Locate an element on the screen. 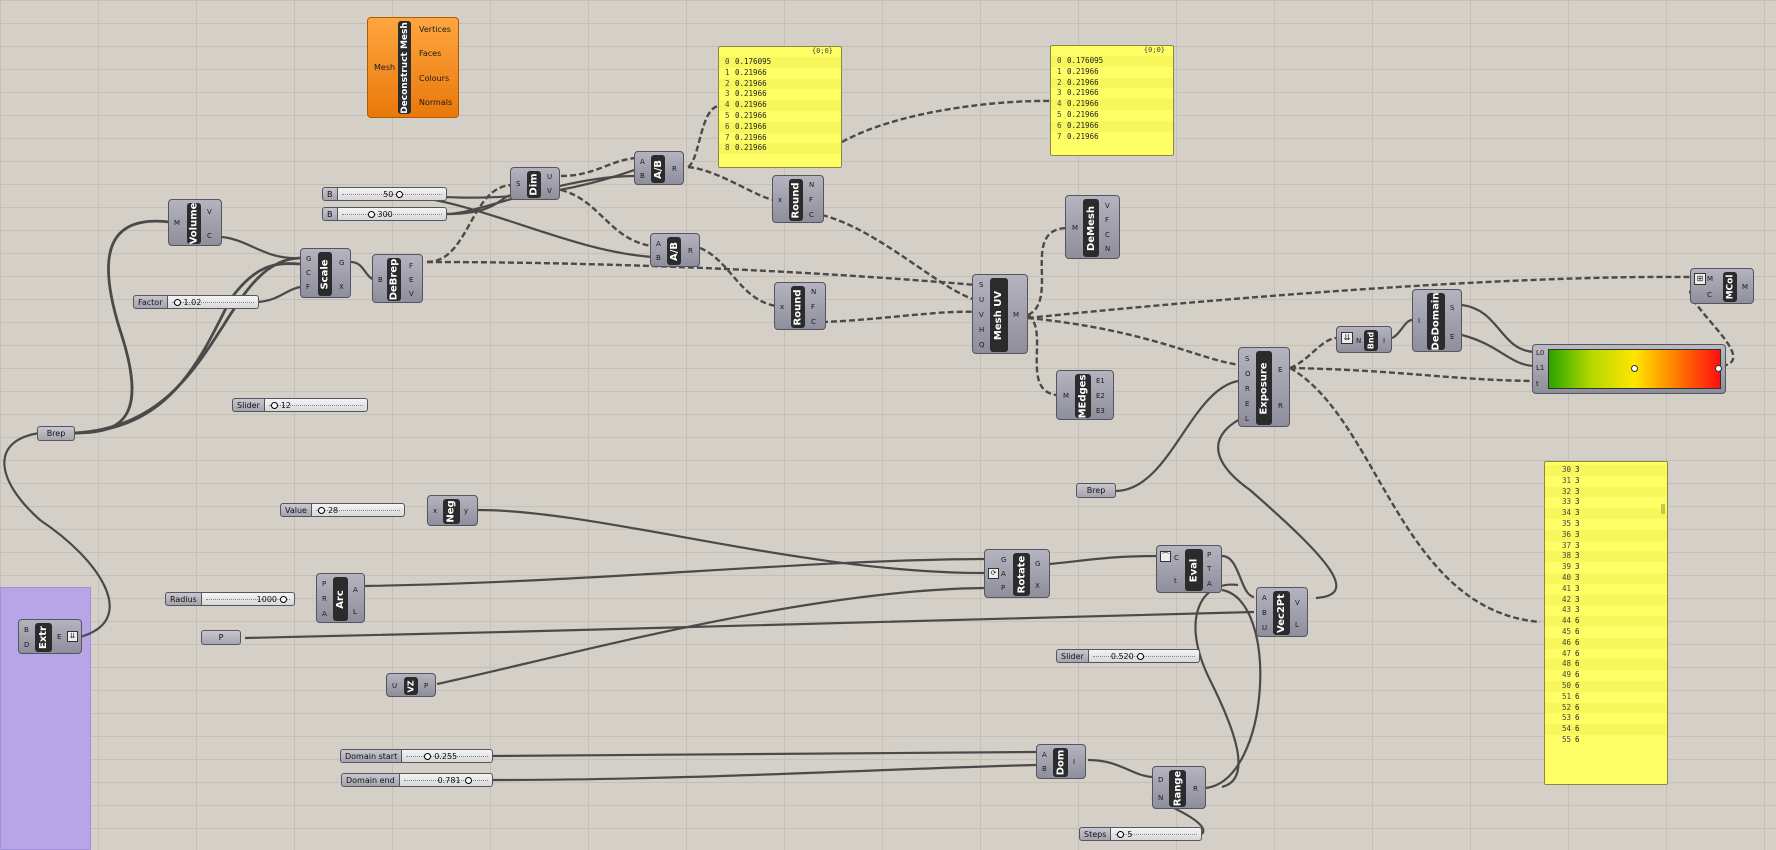 Image resolution: width=1776 pixels, height=850 pixels. b-slider-300: B 300 is located at coordinates (384, 214).